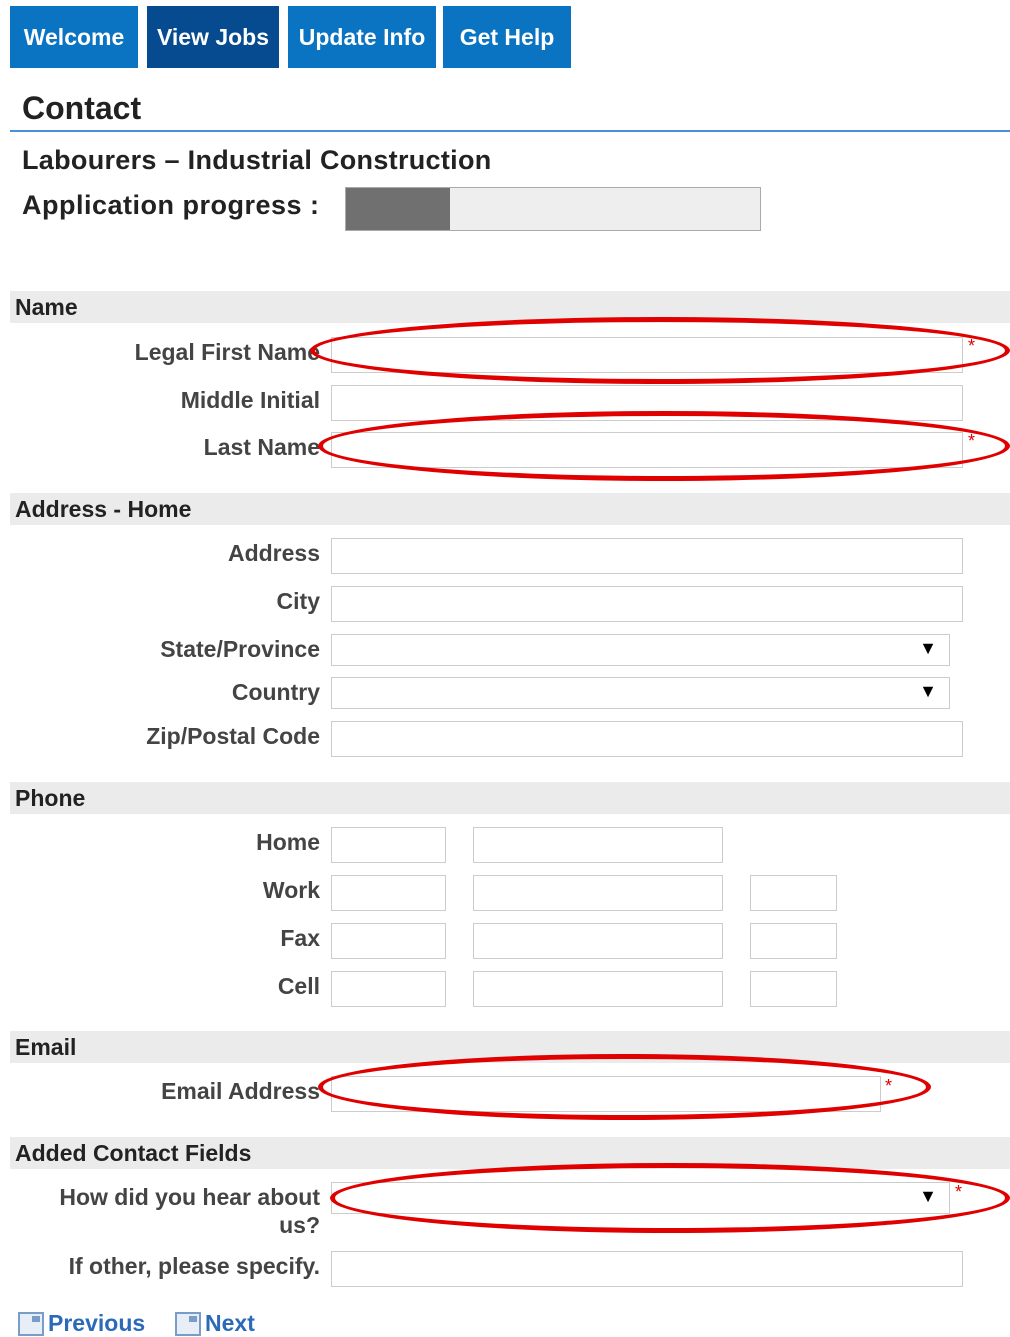 The width and height of the screenshot is (1010, 1337). Describe the element at coordinates (288, 842) in the screenshot. I see `label-phone-home: Home` at that location.